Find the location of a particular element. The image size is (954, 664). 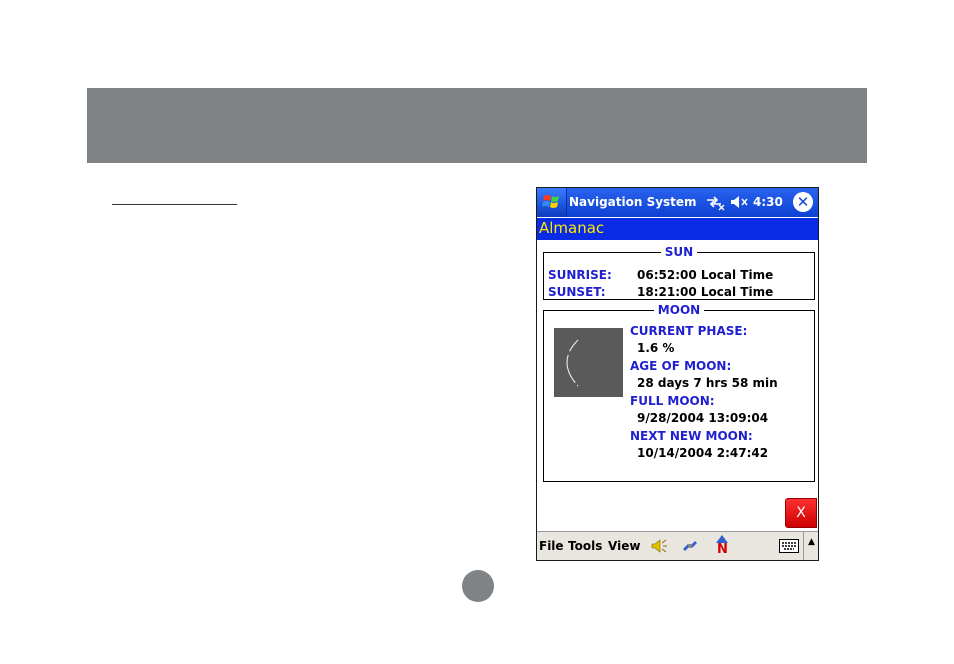

title-bar: Navigation System 4:30 ✕ is located at coordinates (677, 202).